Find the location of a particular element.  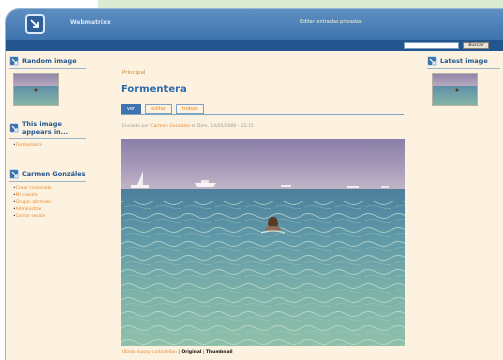

random-image-block-title: Random image is located at coordinates (47, 62).